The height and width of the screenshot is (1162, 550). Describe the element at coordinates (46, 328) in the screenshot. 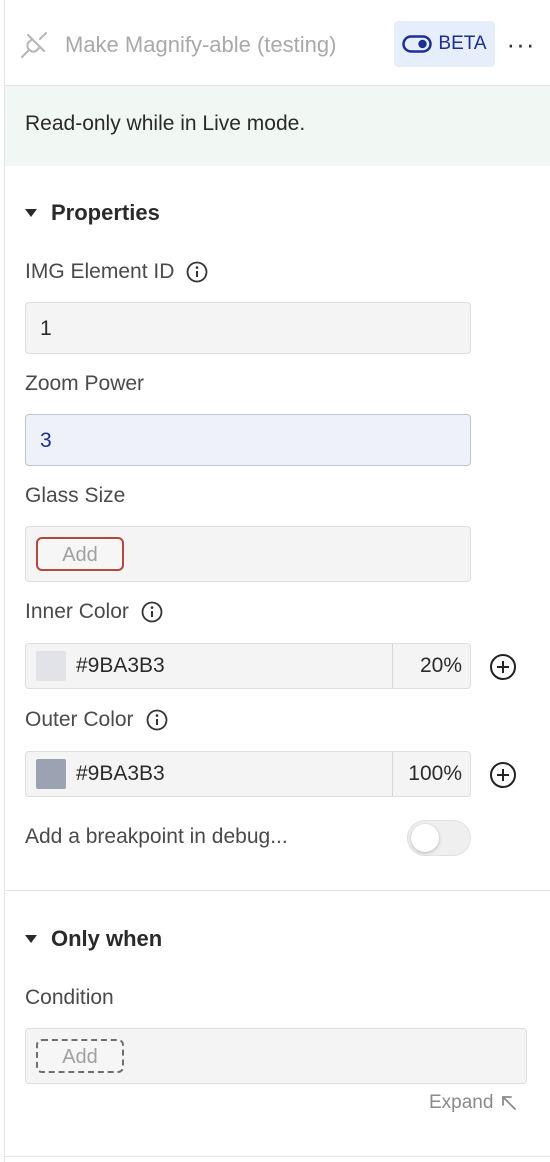

I see `img-element-id-value: 1` at that location.